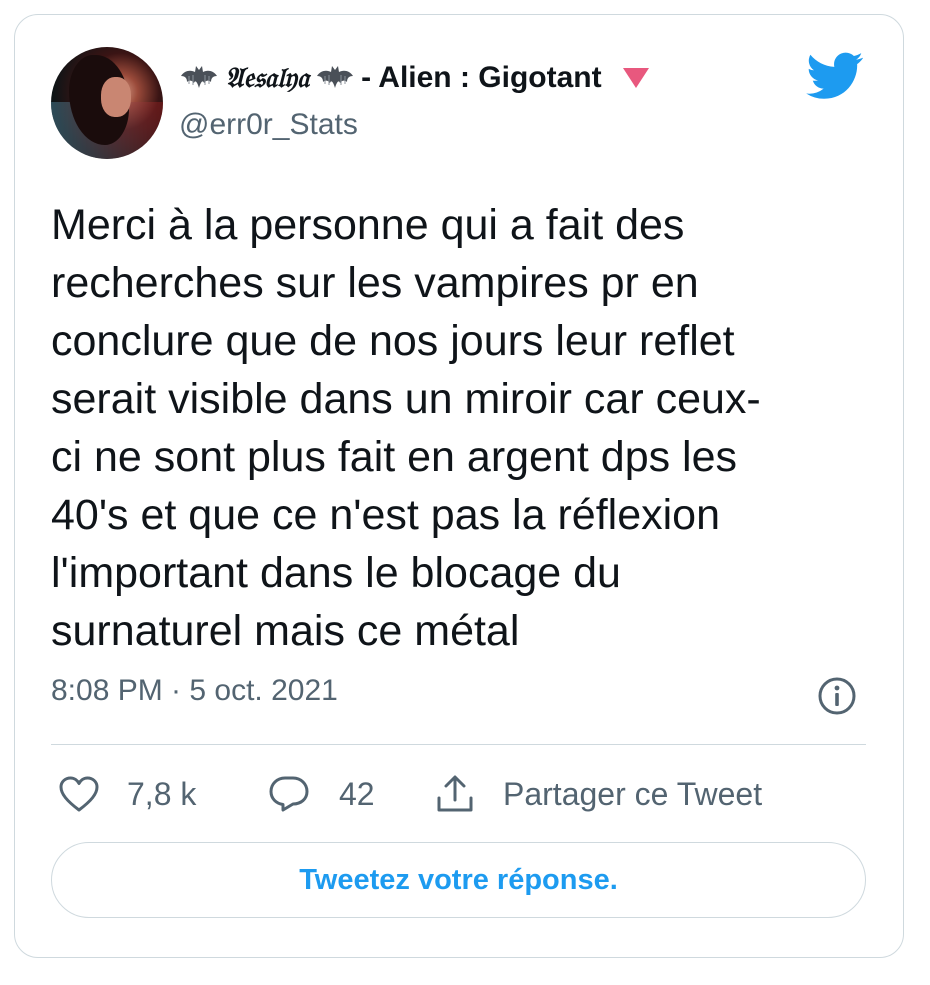  I want to click on author-display-name: 𝔄𝔢𝔰𝔞𝔩𝔶𝔞 - Alien : Gigotant, so click(414, 78).